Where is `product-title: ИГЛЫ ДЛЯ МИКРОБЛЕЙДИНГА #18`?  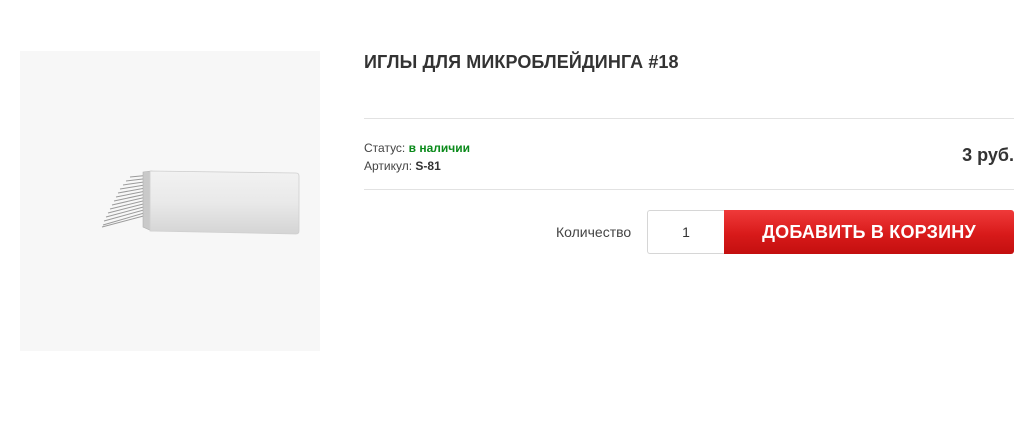
product-title: ИГЛЫ ДЛЯ МИКРОБЛЕЙДИНГА #18 is located at coordinates (521, 62).